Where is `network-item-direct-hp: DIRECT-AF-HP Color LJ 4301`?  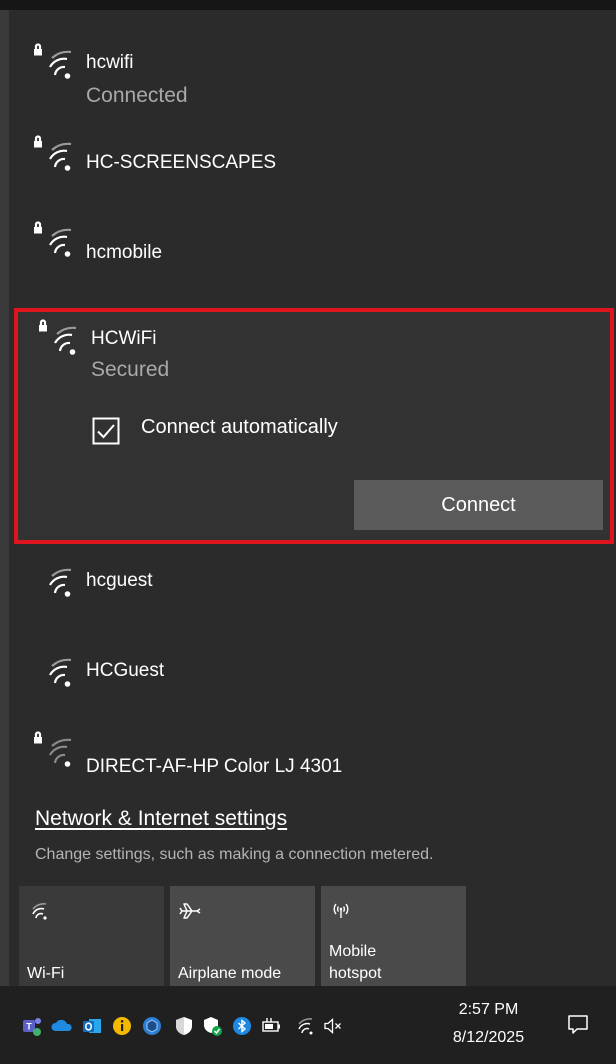 network-item-direct-hp: DIRECT-AF-HP Color LJ 4301 is located at coordinates (312, 758).